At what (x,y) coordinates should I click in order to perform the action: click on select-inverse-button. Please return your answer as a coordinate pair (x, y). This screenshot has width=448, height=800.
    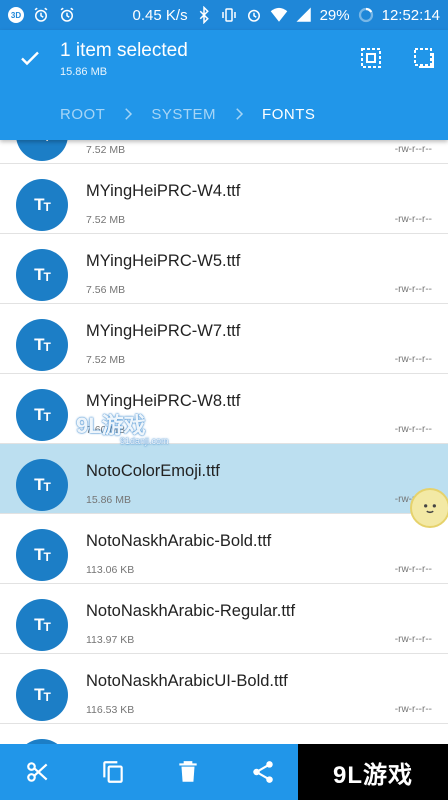
    Looking at the image, I should click on (424, 58).